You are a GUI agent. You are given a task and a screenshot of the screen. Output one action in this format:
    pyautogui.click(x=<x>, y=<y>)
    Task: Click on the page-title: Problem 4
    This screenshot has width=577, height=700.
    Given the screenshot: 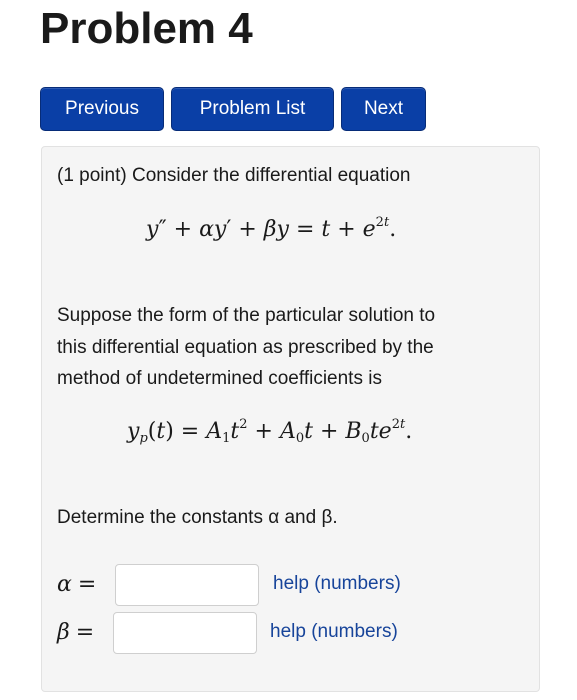 What is the action you would take?
    pyautogui.click(x=146, y=28)
    